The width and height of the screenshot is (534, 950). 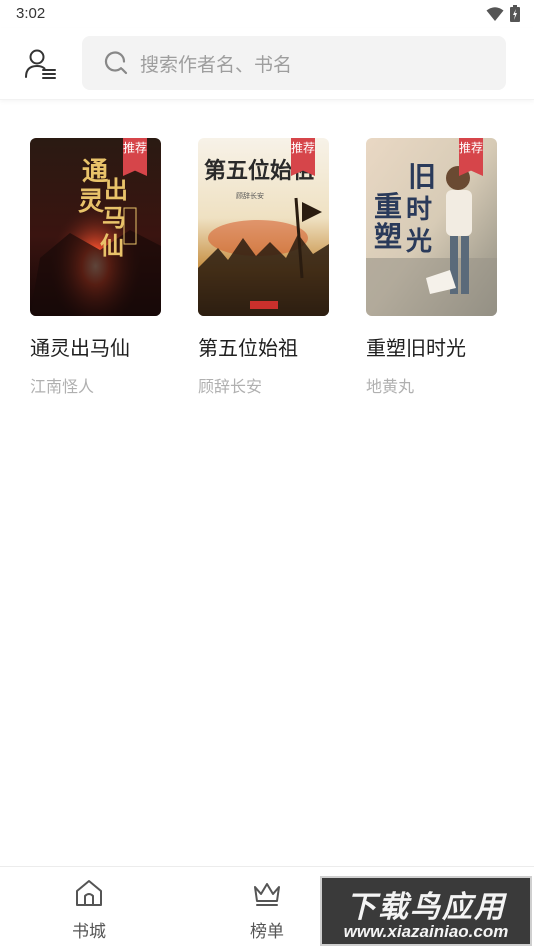 I want to click on svg-text: 塑, so click(x=388, y=236).